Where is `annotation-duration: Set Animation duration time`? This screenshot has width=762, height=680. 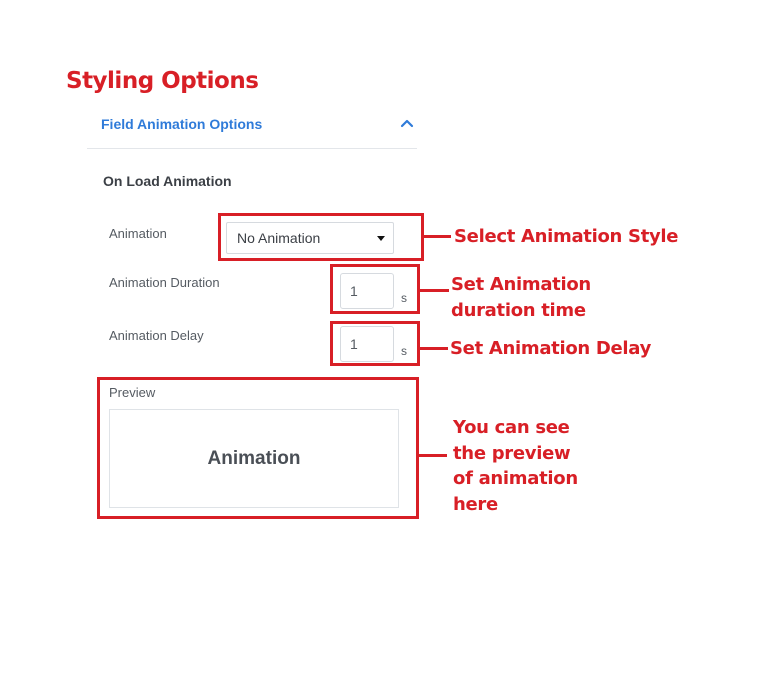 annotation-duration: Set Animation duration time is located at coordinates (521, 297).